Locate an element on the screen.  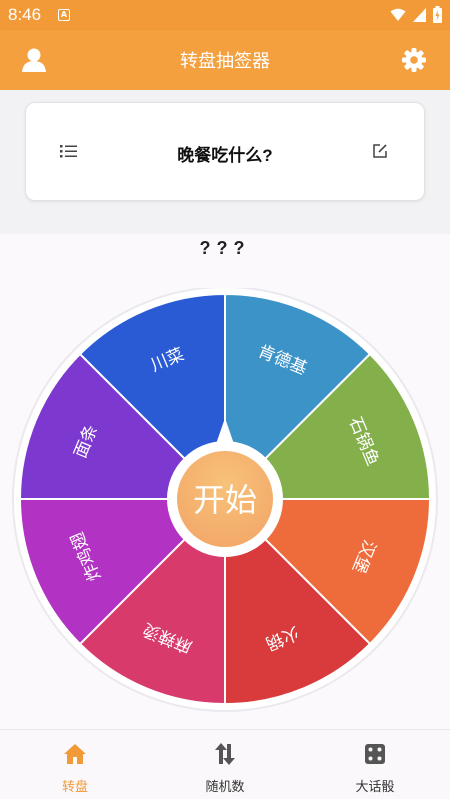
start-label: 开始 is located at coordinates (225, 500).